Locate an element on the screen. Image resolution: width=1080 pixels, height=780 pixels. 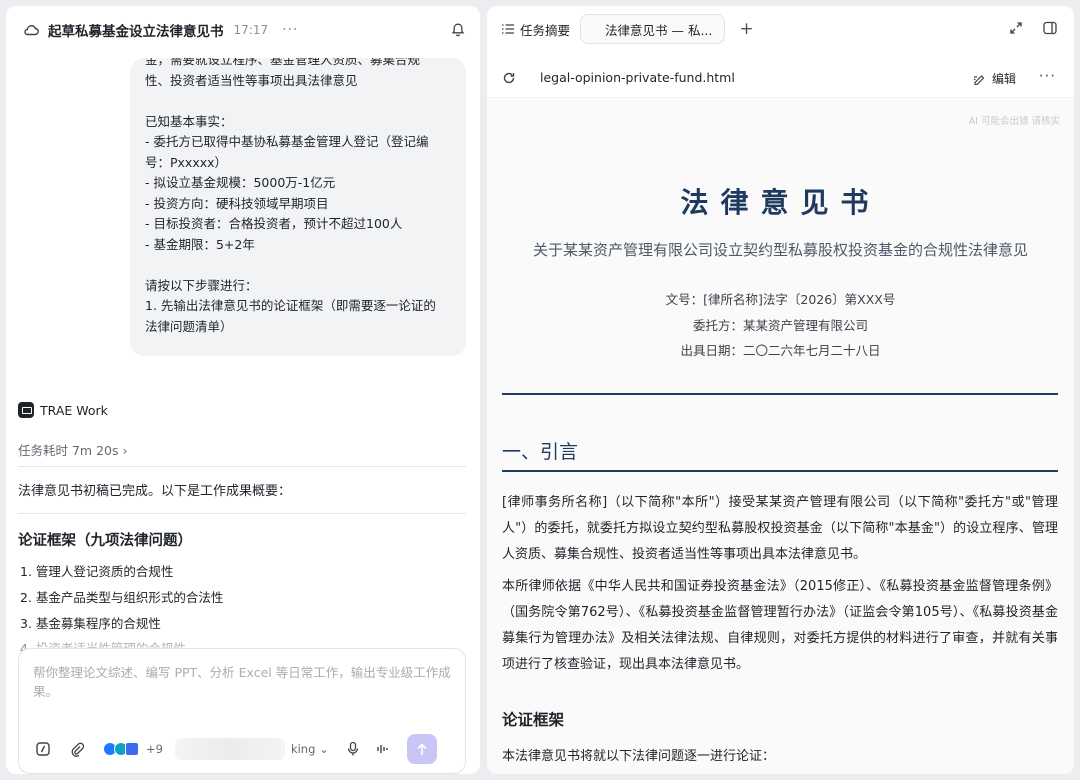
task-duration-text: 任务耗时 7m 20s is located at coordinates (68, 450).